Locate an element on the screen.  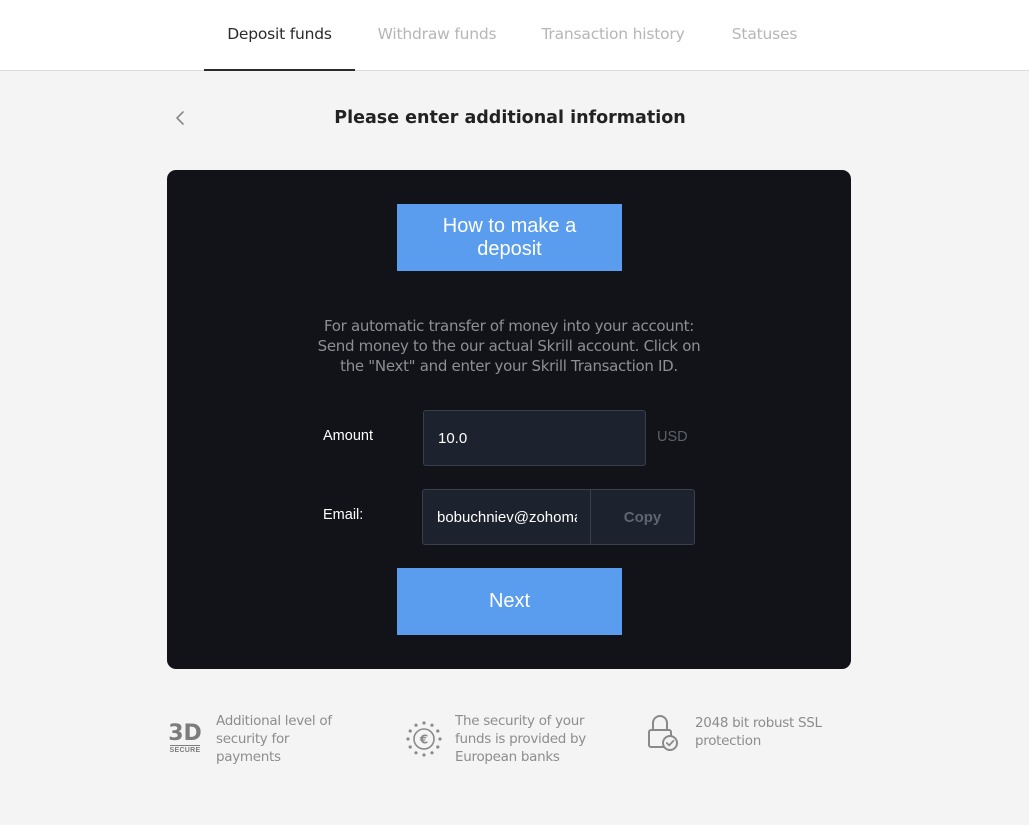
tab-statuses: Statuses is located at coordinates (764, 35).